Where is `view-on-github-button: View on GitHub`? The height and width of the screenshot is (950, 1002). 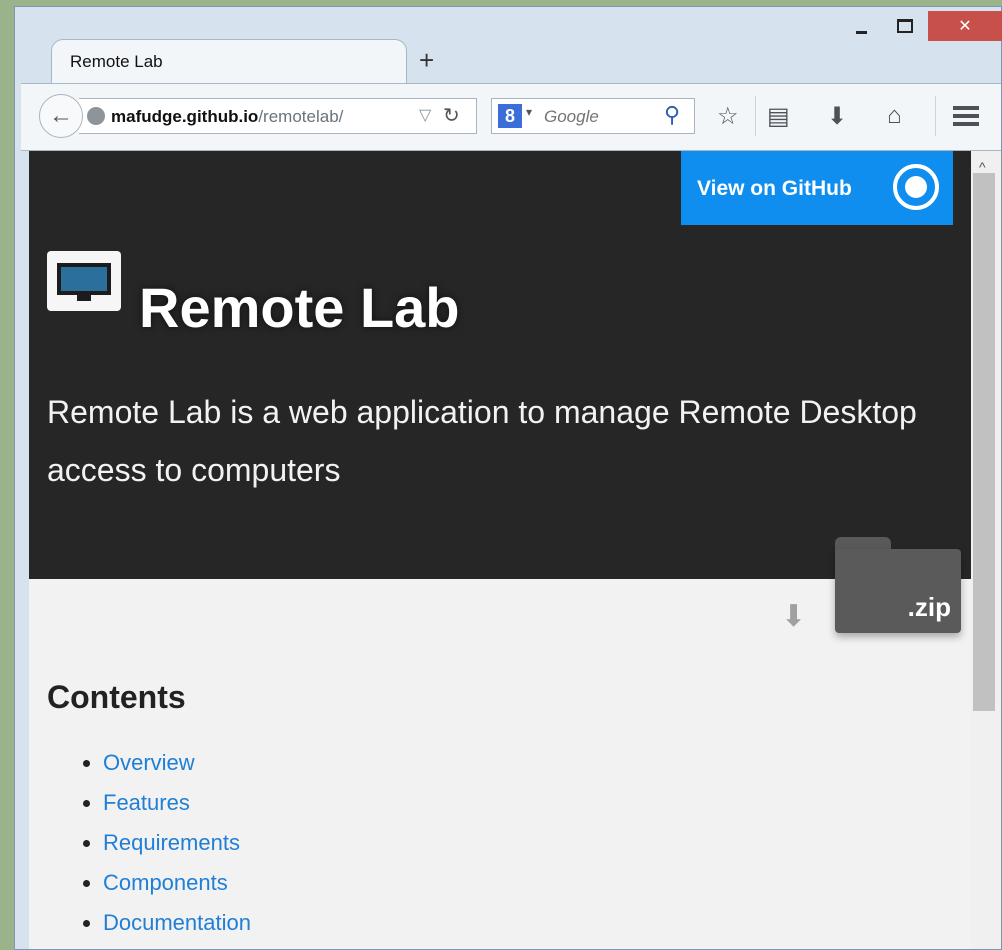 view-on-github-button: View on GitHub is located at coordinates (817, 188).